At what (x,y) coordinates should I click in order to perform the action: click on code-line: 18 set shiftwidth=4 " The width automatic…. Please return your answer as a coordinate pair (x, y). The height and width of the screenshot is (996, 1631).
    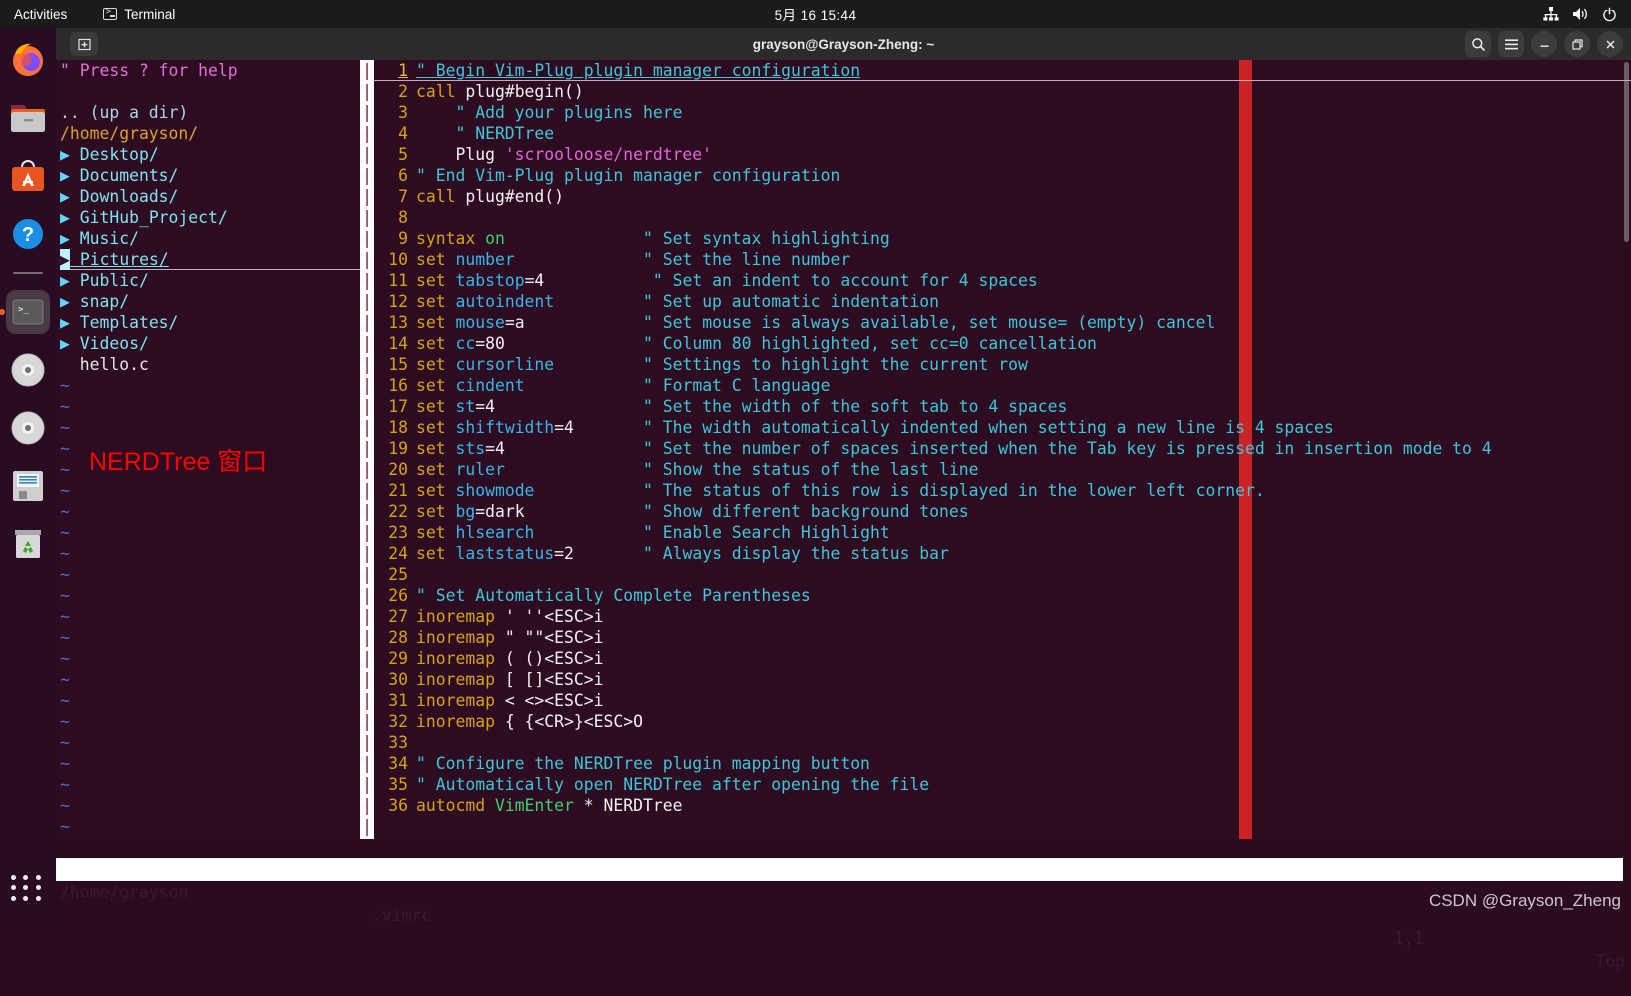
    Looking at the image, I should click on (1002, 427).